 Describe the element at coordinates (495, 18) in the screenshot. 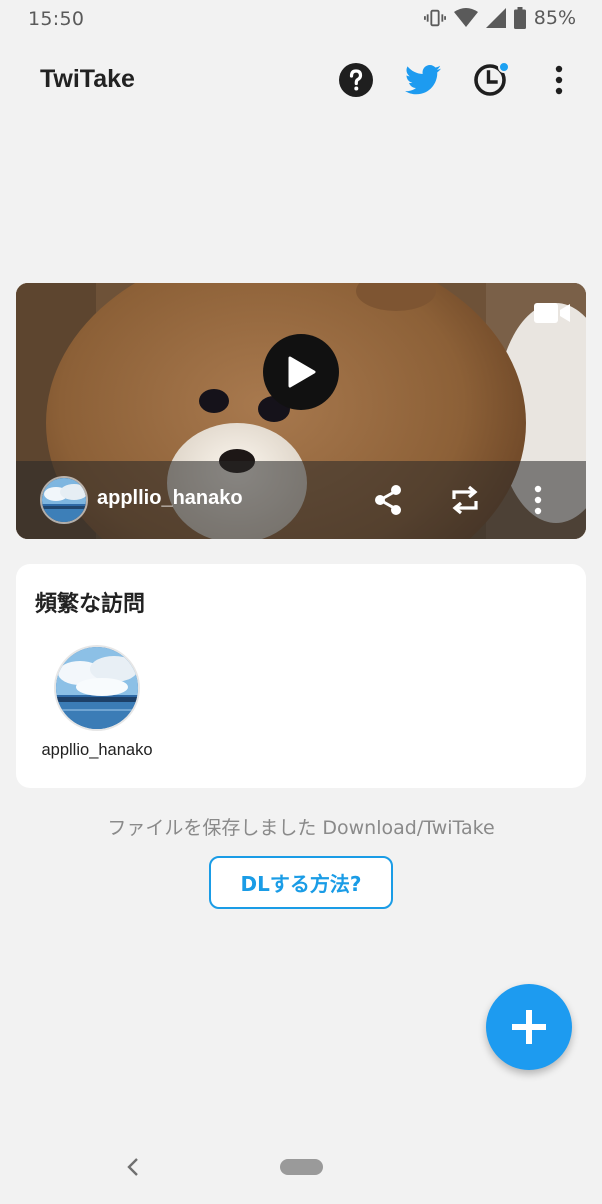

I see `cell-signal-icon` at that location.